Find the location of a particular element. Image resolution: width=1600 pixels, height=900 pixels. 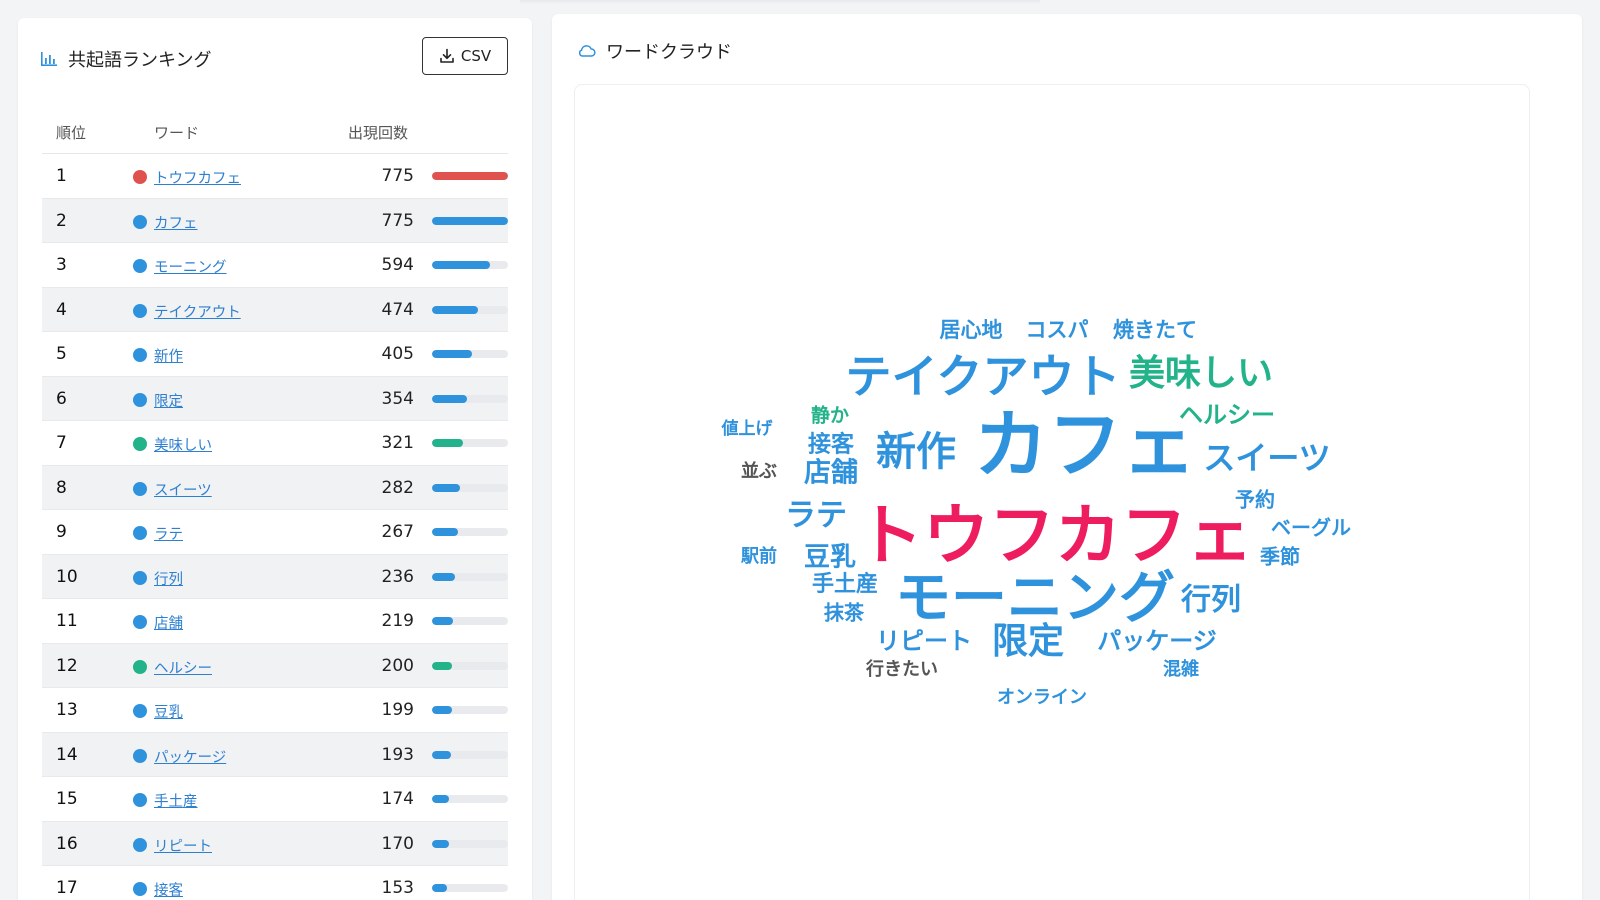

header-word: ワード is located at coordinates (177, 133).